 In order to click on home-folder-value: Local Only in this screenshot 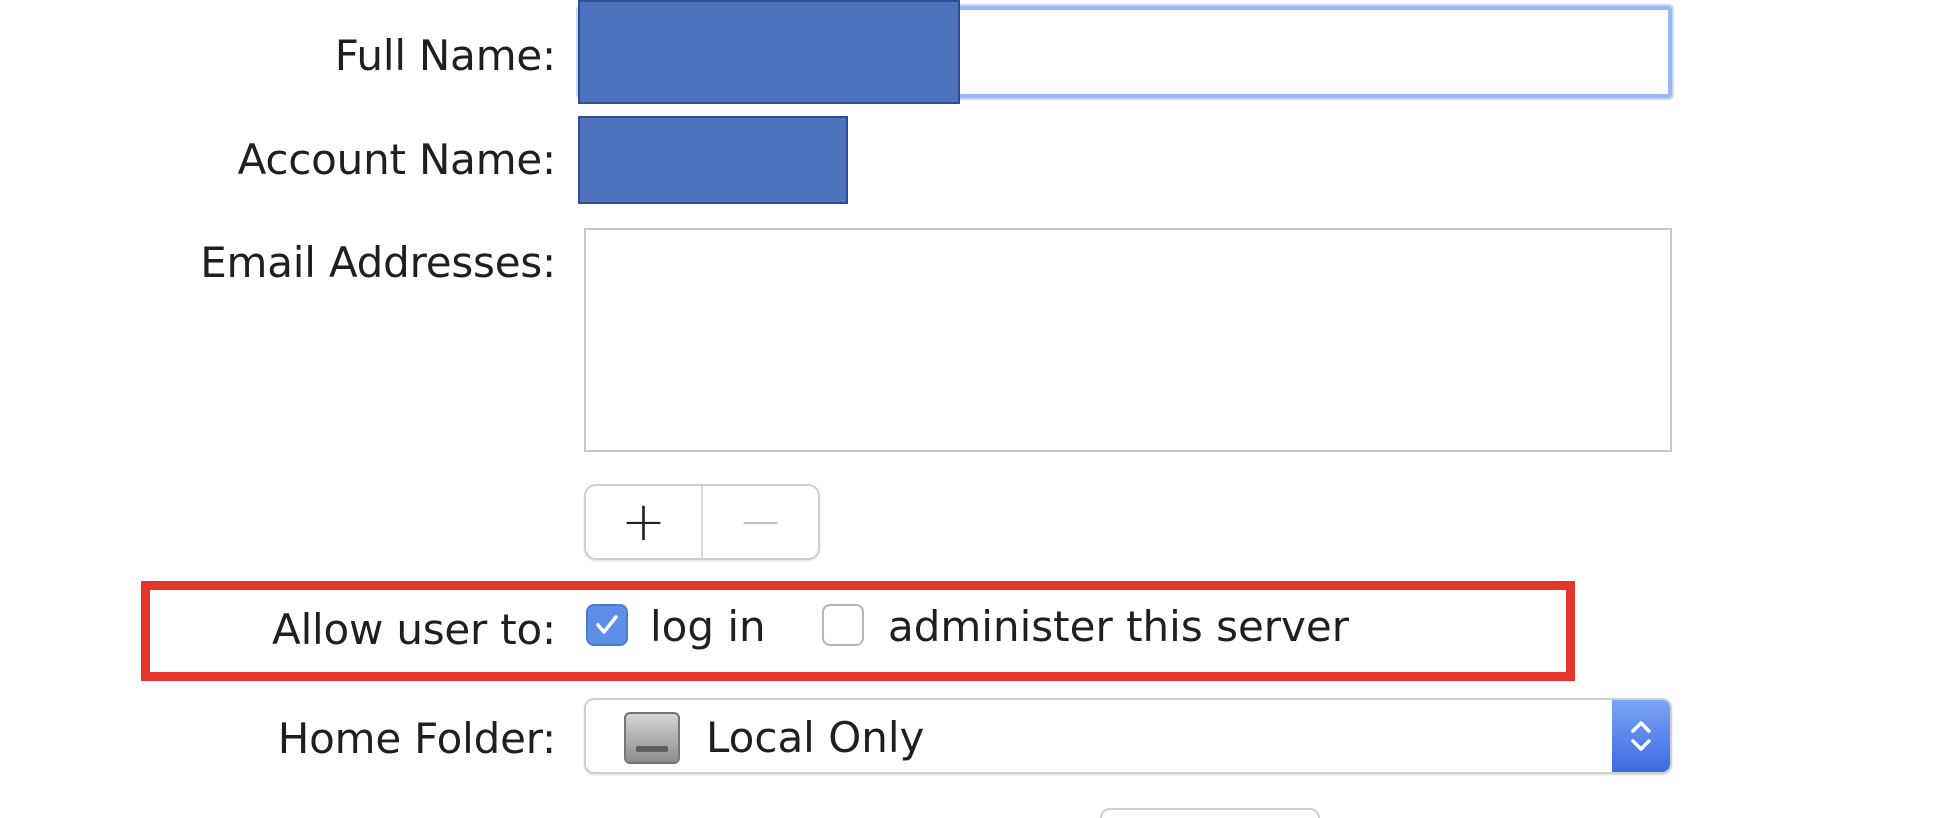, I will do `click(815, 737)`.